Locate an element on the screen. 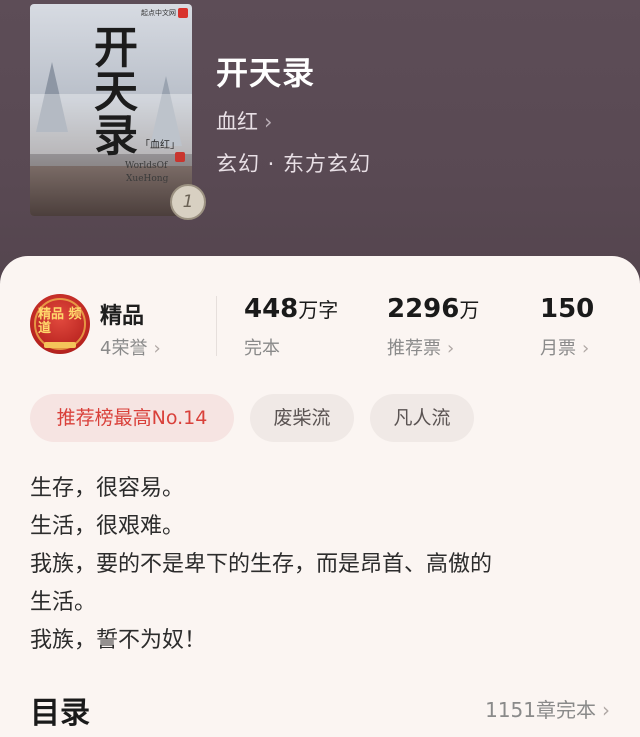 The width and height of the screenshot is (640, 737). author-name: 血红 is located at coordinates (237, 122).